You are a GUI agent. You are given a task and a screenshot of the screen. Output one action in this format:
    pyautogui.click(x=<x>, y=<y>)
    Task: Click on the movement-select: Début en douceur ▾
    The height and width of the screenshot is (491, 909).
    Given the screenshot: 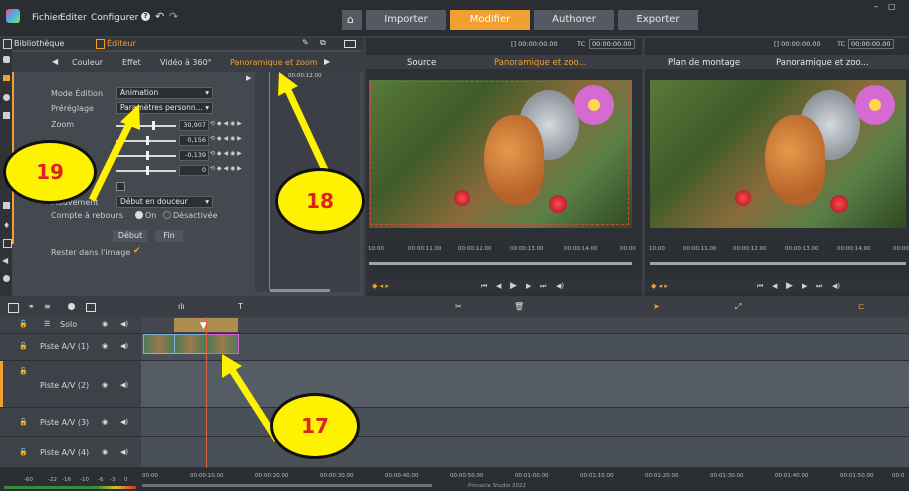 What is the action you would take?
    pyautogui.click(x=164, y=202)
    